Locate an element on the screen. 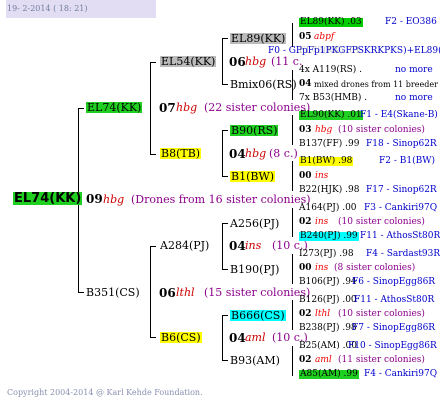  g6-bottom-queen: B106(PJ) .94 is located at coordinates (328, 282).